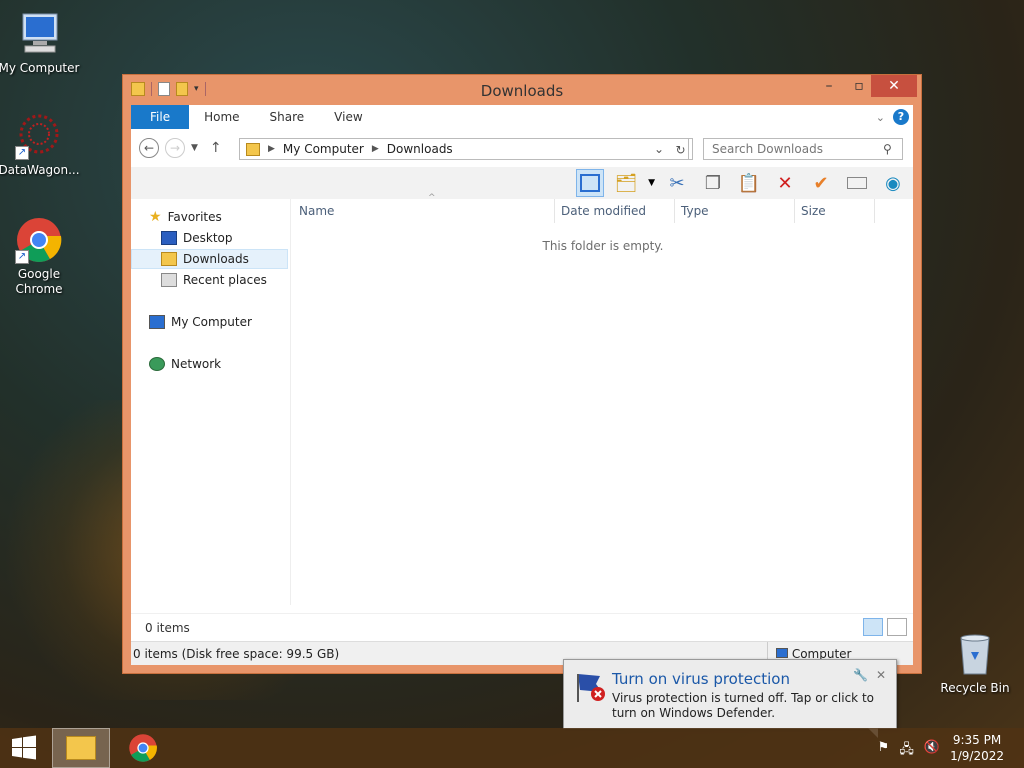 The width and height of the screenshot is (1024, 768). Describe the element at coordinates (906, 751) in the screenshot. I see `network-icon: 🖧` at that location.